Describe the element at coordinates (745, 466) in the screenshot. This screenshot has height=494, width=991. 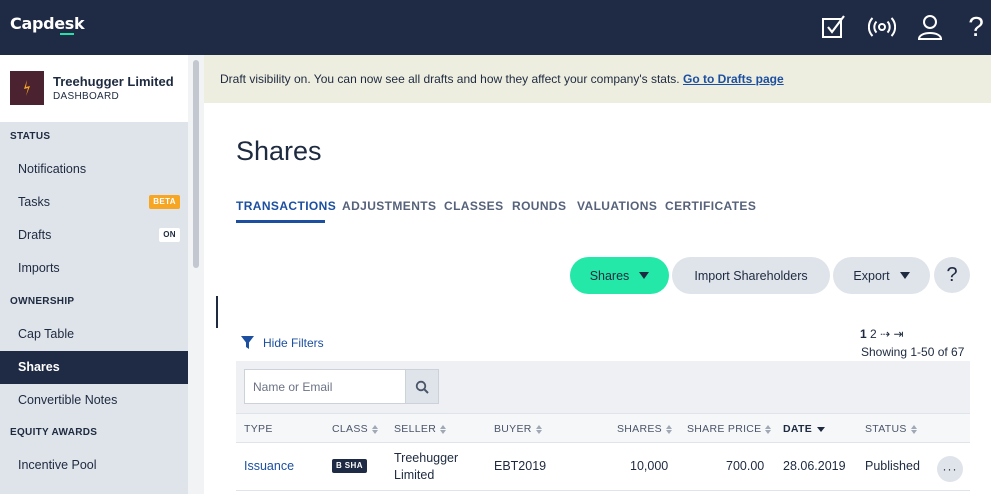
I see `share-price: 700.00` at that location.